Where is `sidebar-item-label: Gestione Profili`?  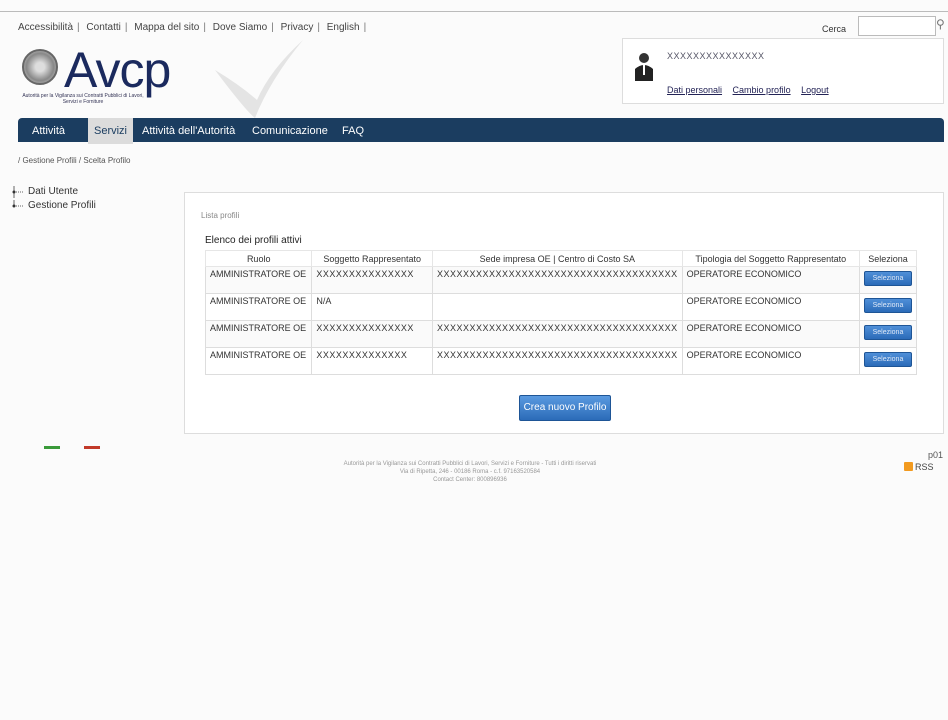 sidebar-item-label: Gestione Profili is located at coordinates (62, 205).